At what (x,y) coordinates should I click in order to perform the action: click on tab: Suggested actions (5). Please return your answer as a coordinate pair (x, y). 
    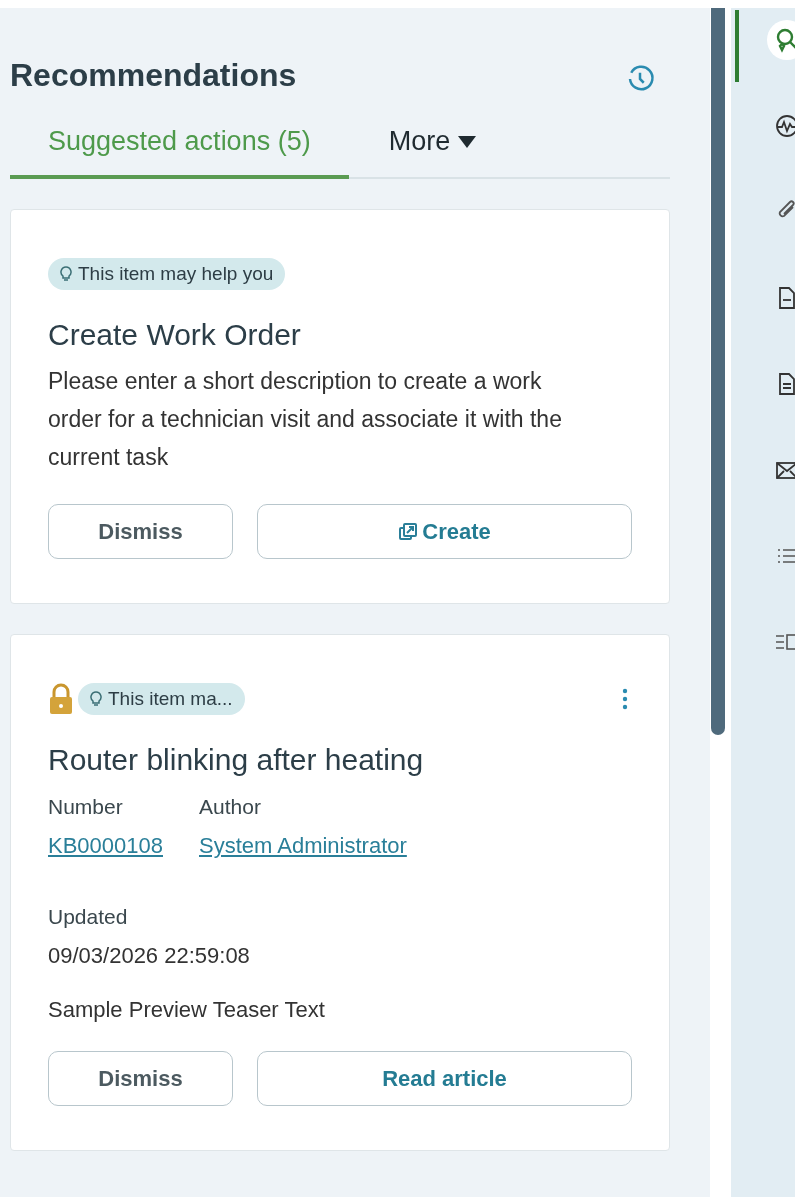
    Looking at the image, I should click on (179, 146).